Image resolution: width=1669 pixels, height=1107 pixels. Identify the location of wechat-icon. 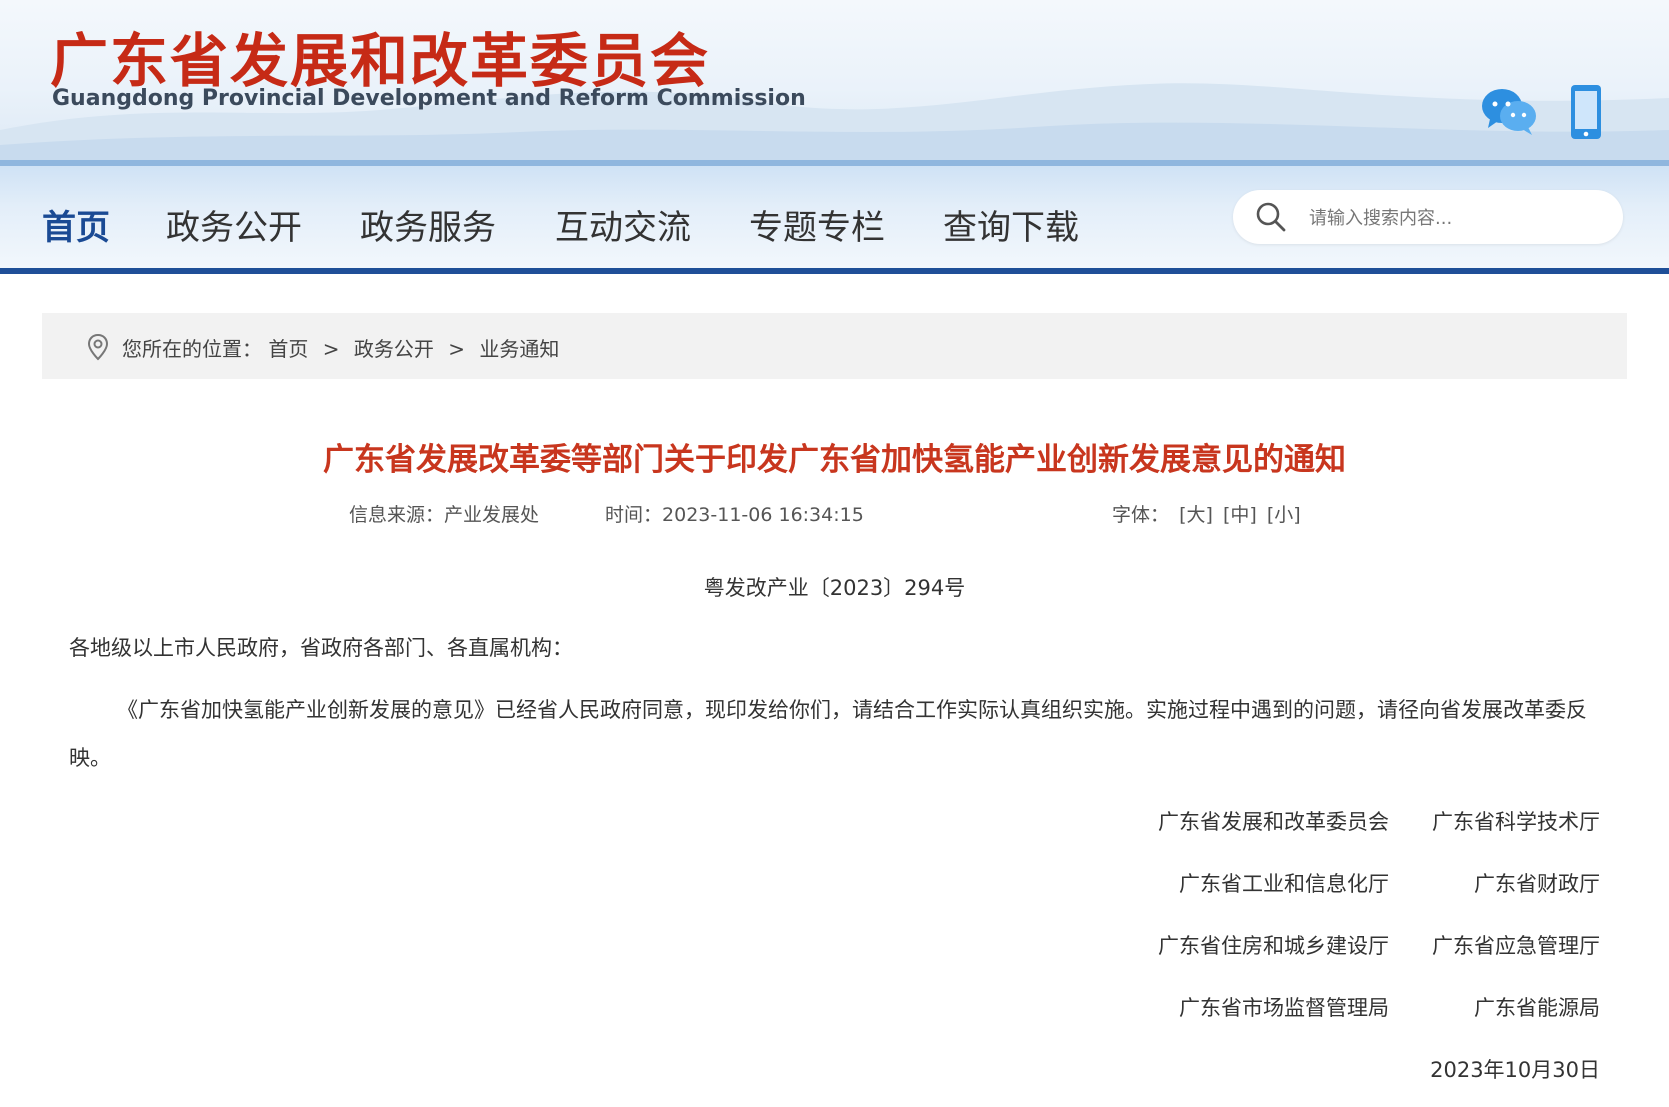
(1509, 111).